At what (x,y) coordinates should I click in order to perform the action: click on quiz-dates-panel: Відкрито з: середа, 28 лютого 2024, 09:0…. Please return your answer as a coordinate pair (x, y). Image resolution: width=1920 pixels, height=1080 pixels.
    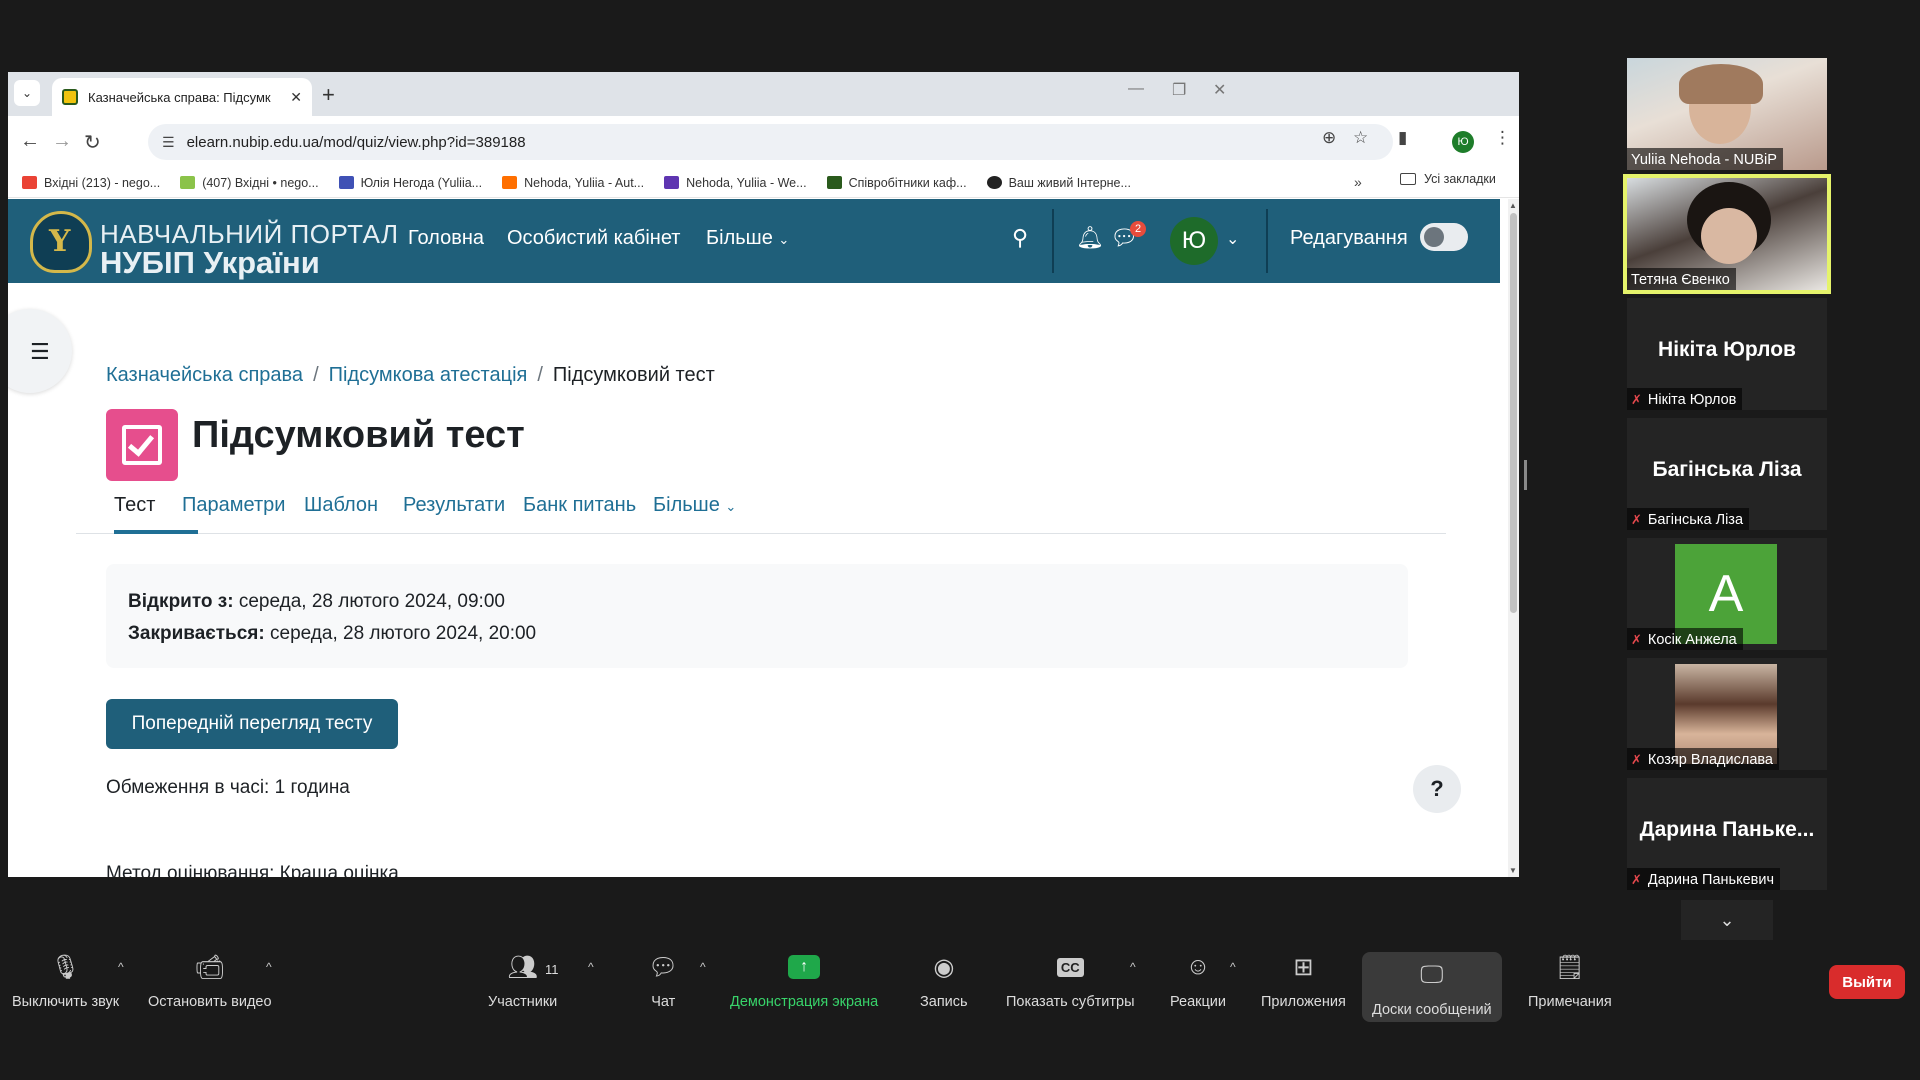
    Looking at the image, I should click on (757, 616).